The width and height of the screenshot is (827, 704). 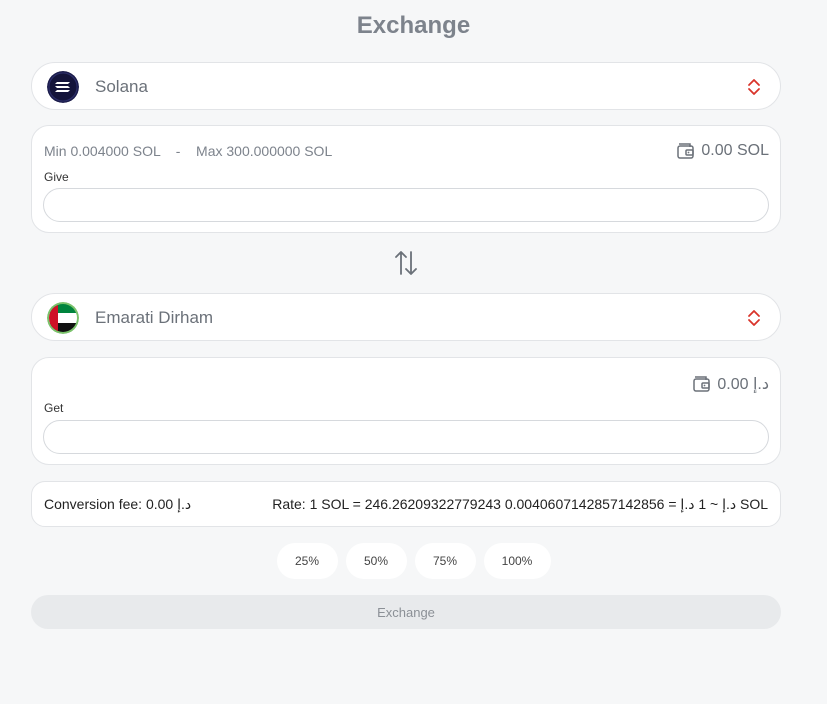 I want to click on give-currency-select: Solana, so click(x=406, y=86).